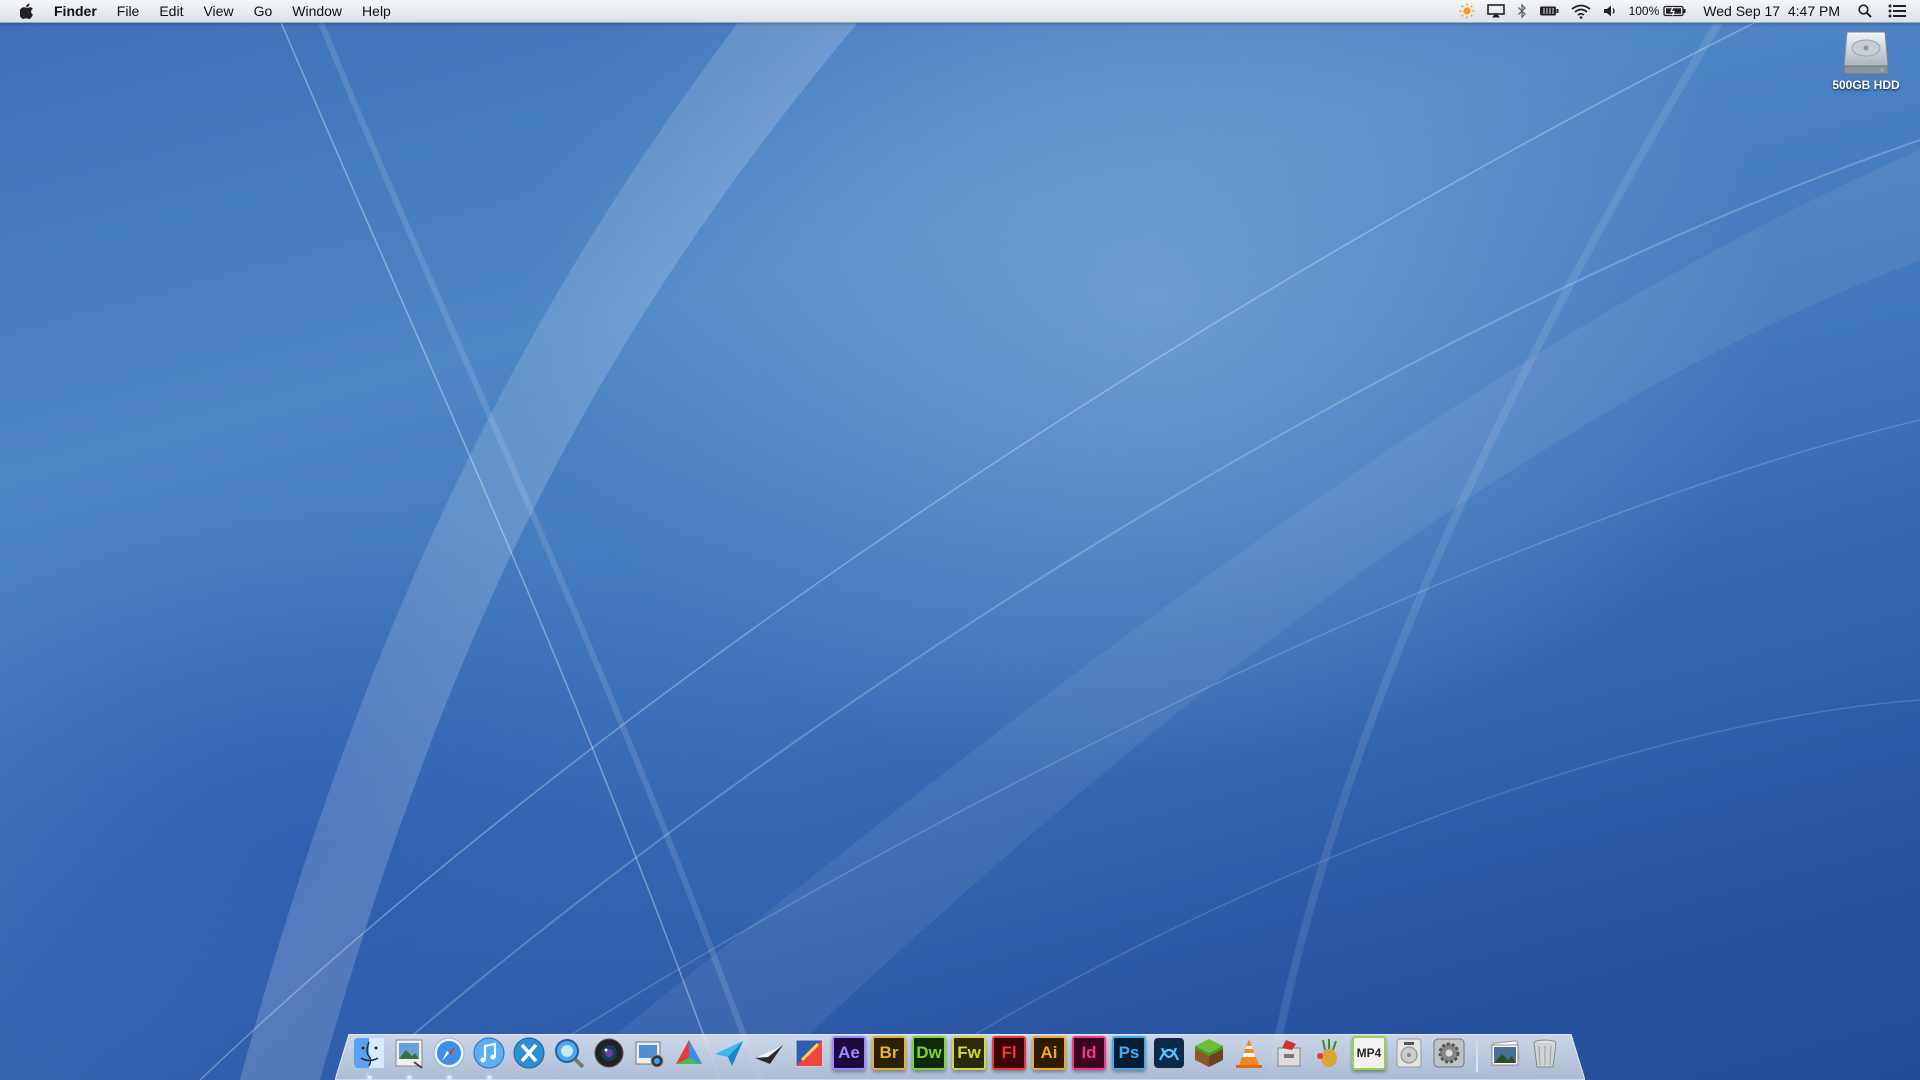 This screenshot has height=1080, width=1920. I want to click on airplay-icon, so click(1495, 11).